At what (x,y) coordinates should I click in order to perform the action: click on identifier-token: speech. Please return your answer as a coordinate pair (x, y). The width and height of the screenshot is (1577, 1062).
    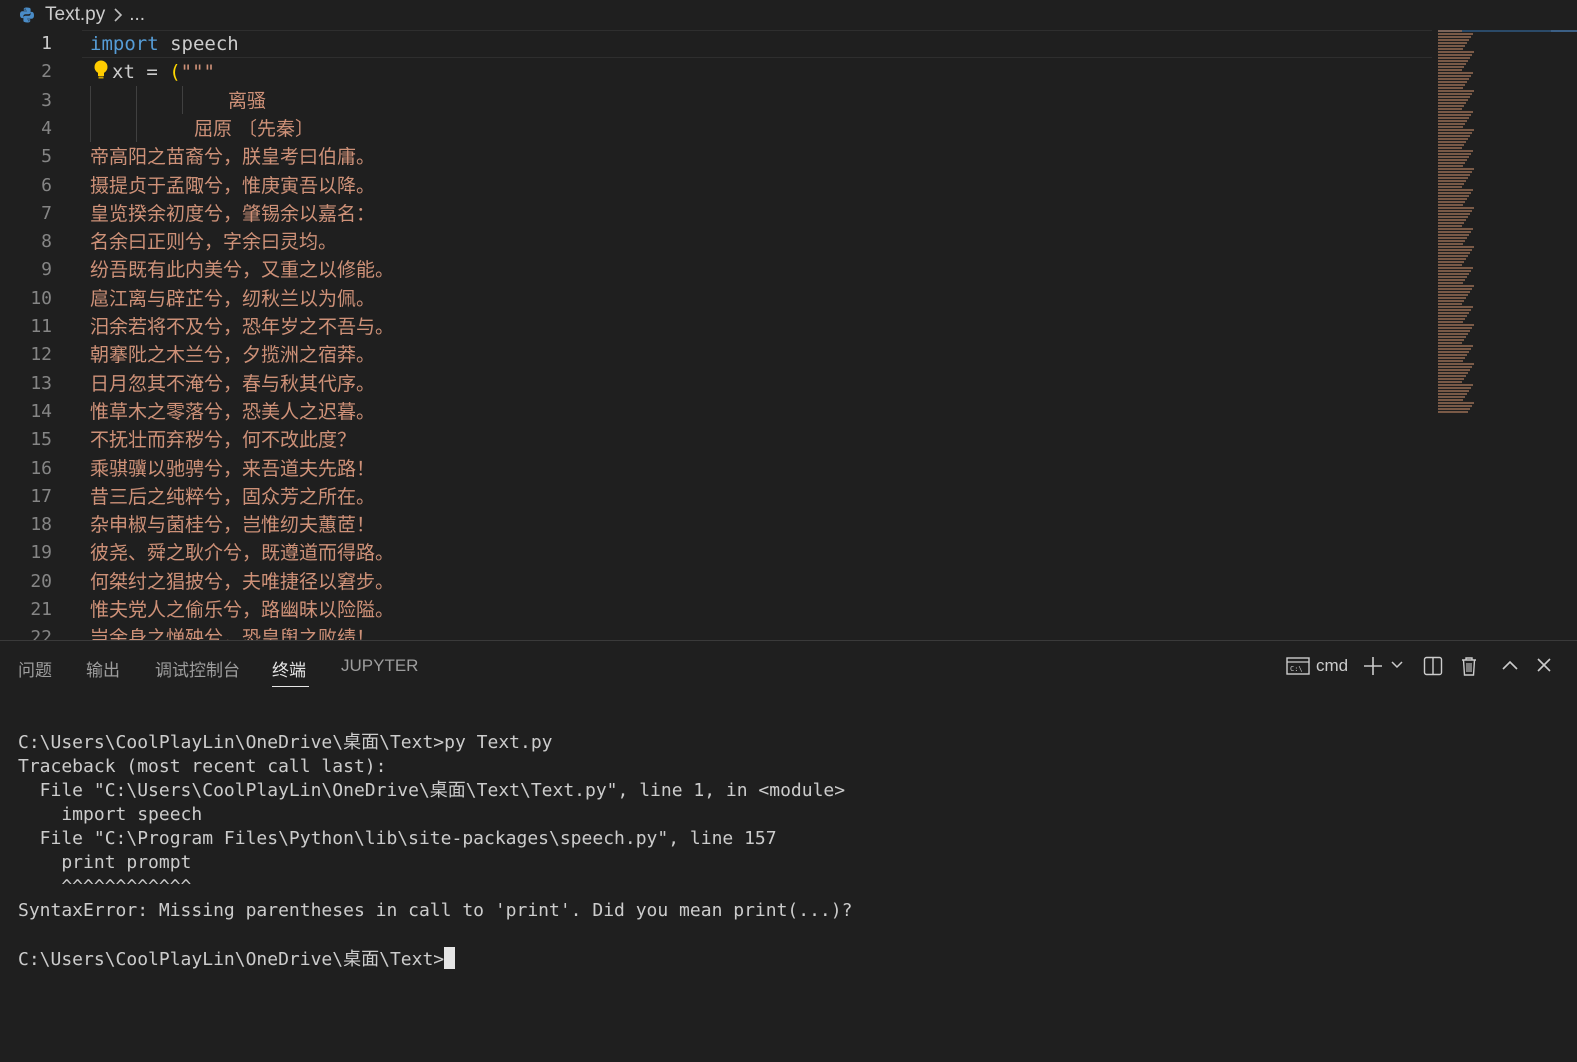
    Looking at the image, I should click on (198, 44).